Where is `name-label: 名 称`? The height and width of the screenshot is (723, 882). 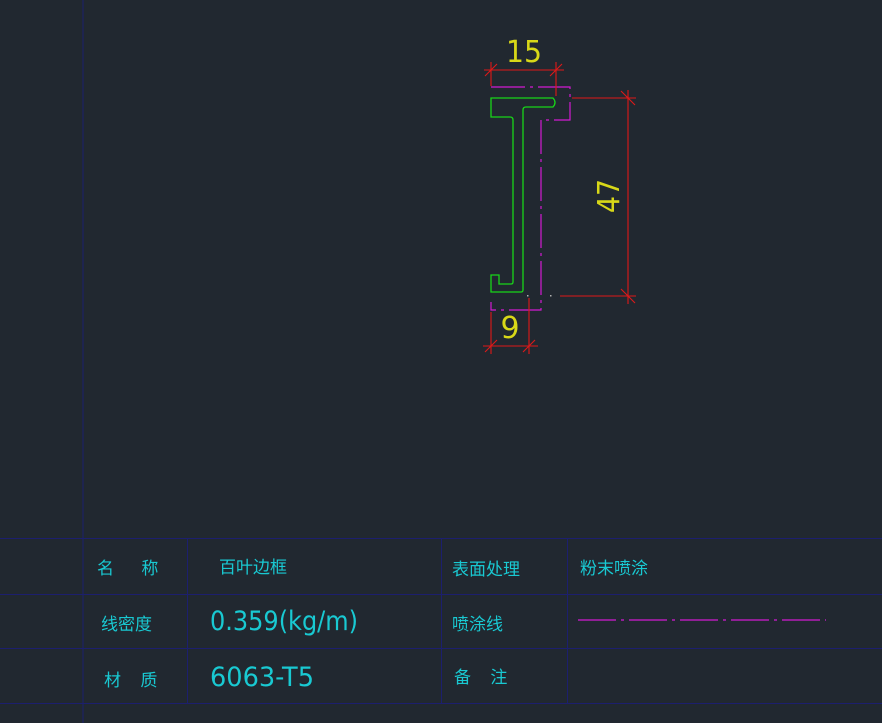
name-label: 名 称 is located at coordinates (127, 569).